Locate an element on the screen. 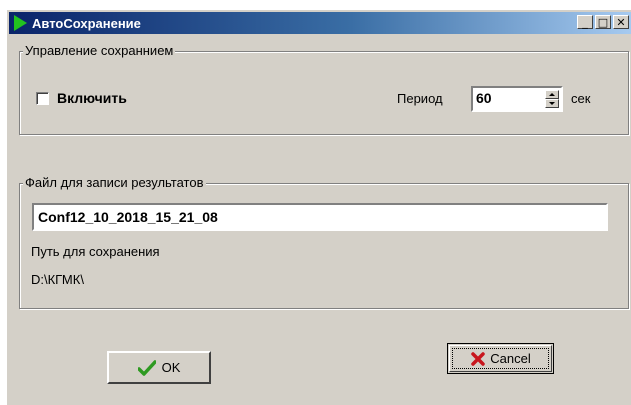  save-path-label: Путь для сохранения is located at coordinates (95, 251).